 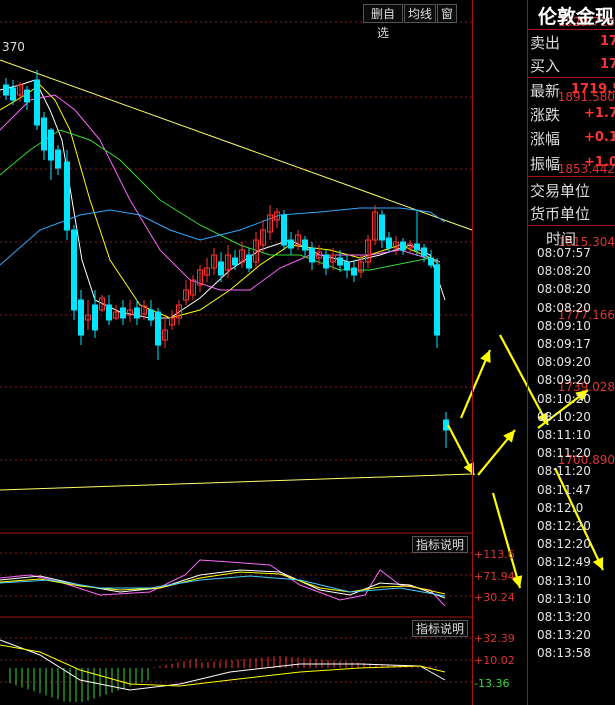 I want to click on indicator-panel-1-lines, so click(x=223, y=583).